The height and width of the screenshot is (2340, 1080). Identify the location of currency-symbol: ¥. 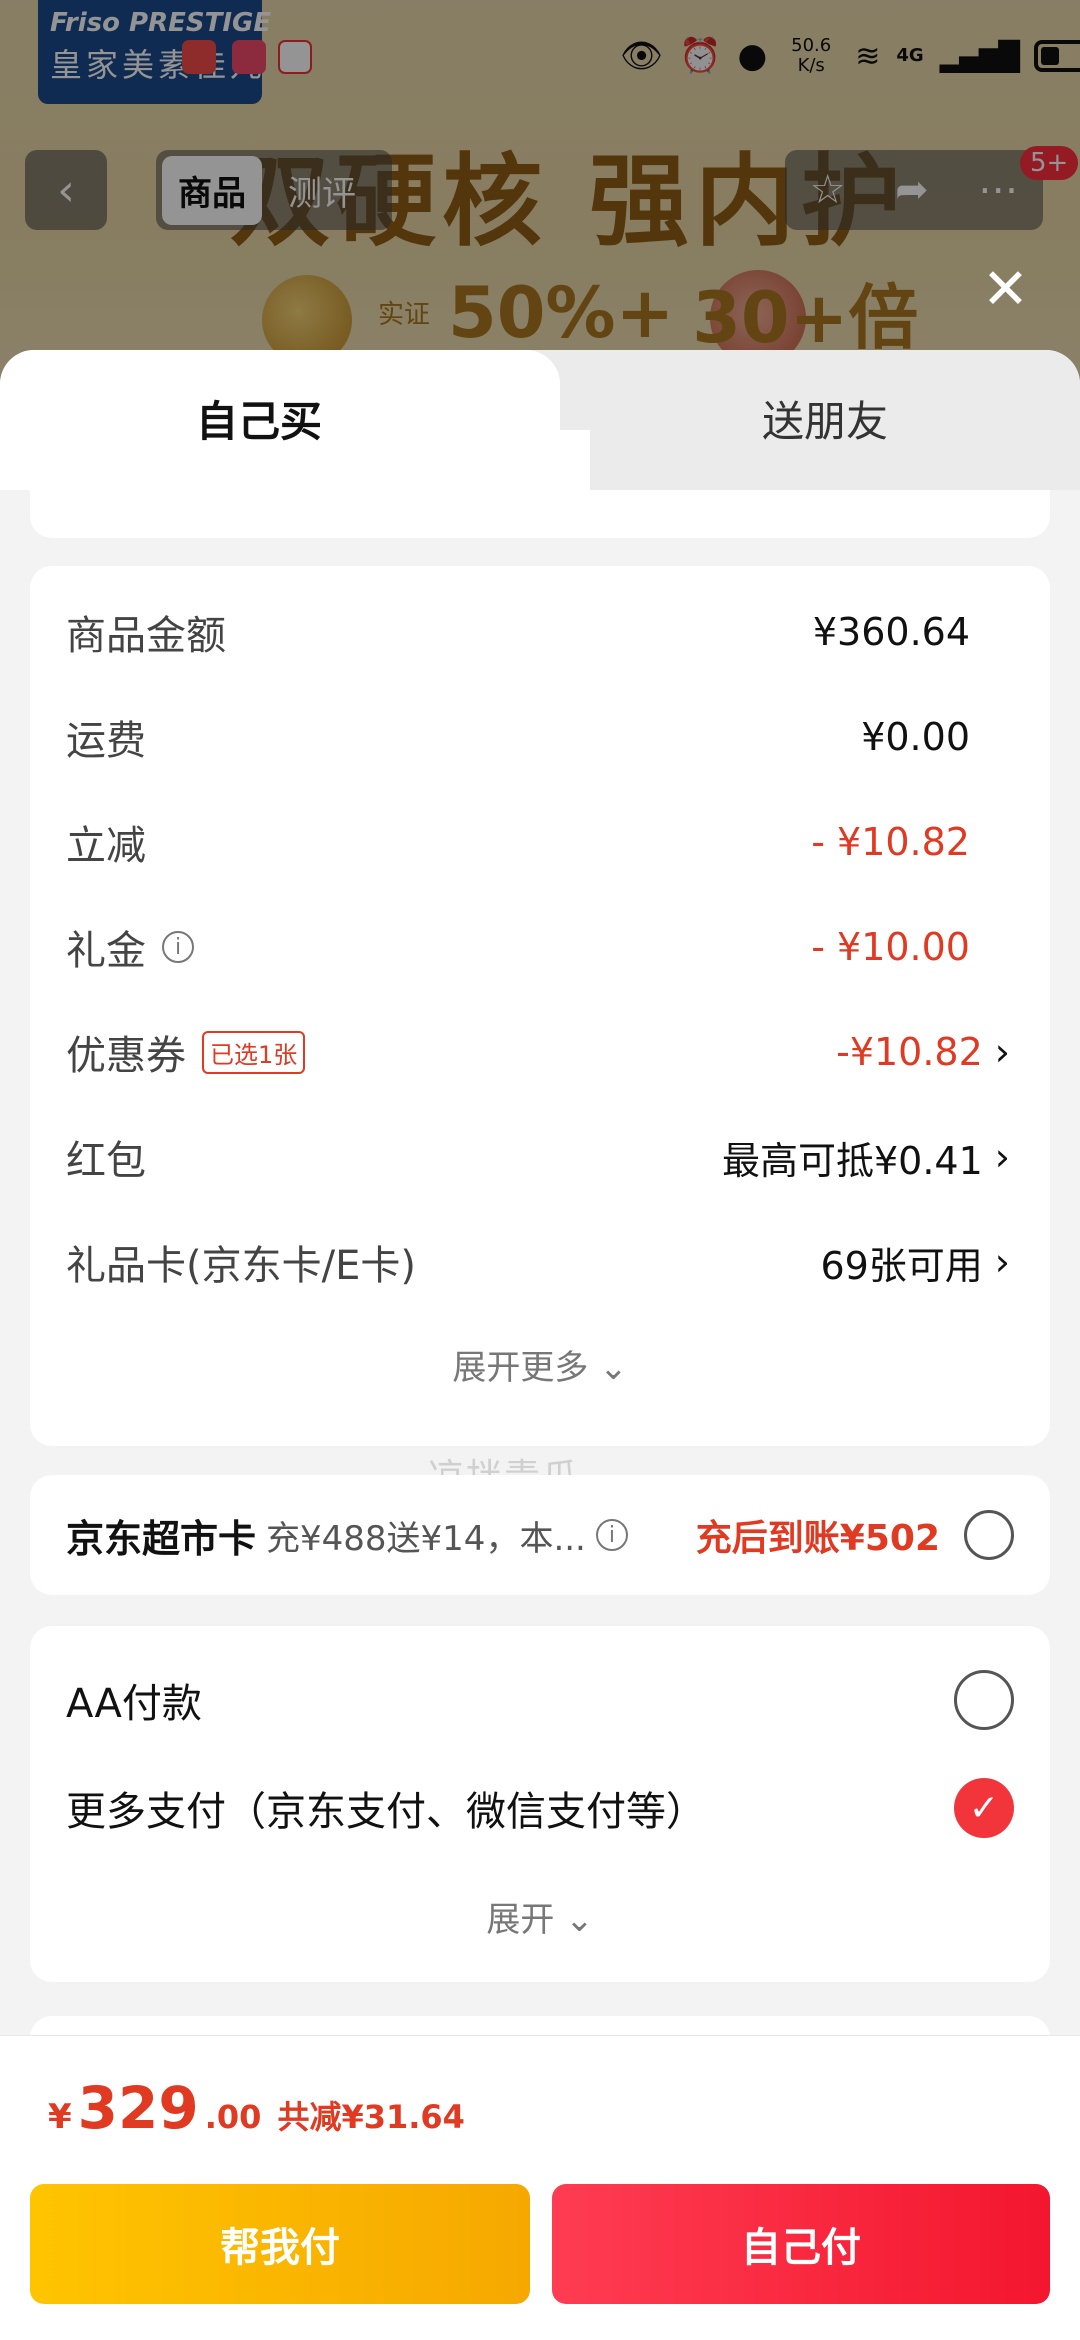
(60, 2117).